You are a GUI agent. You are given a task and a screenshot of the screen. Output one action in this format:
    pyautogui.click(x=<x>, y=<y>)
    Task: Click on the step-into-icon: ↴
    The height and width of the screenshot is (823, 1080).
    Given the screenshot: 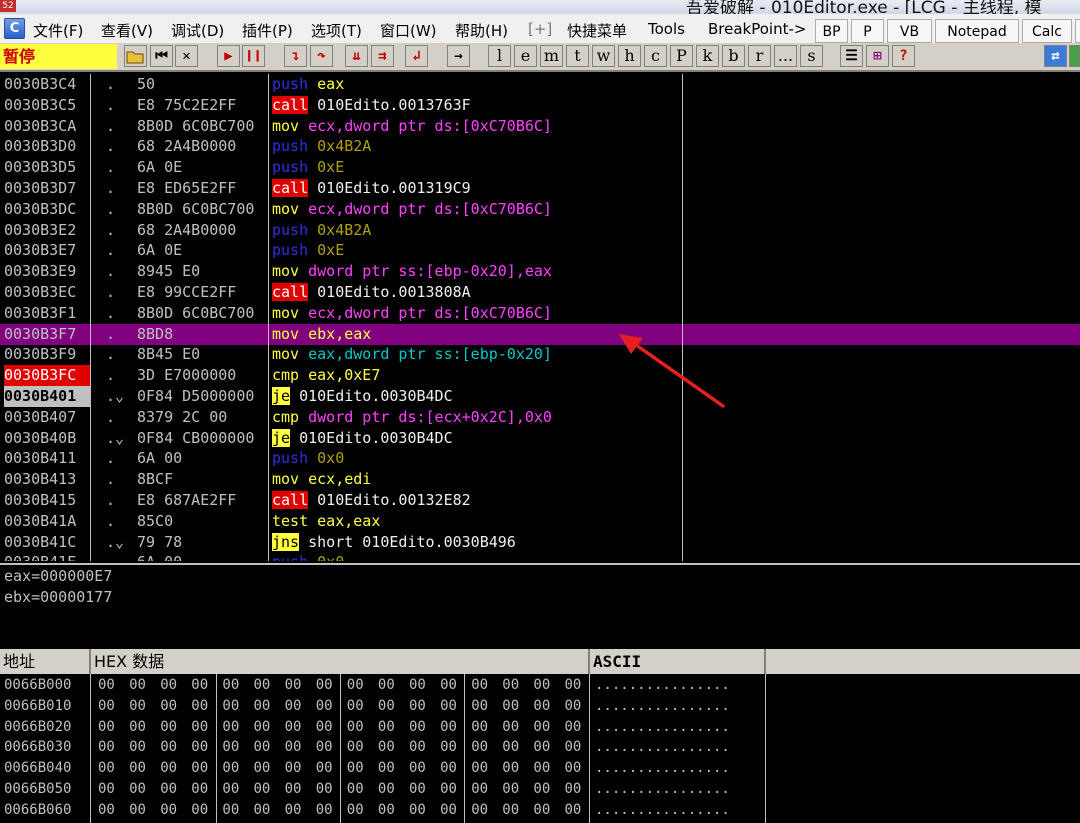 What is the action you would take?
    pyautogui.click(x=295, y=56)
    